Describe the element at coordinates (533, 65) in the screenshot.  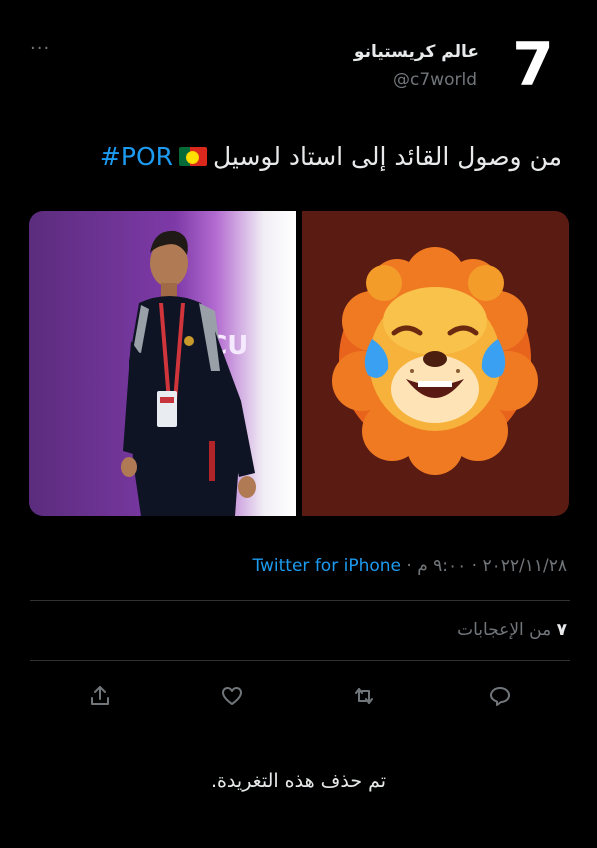
I see `avatar: 7` at that location.